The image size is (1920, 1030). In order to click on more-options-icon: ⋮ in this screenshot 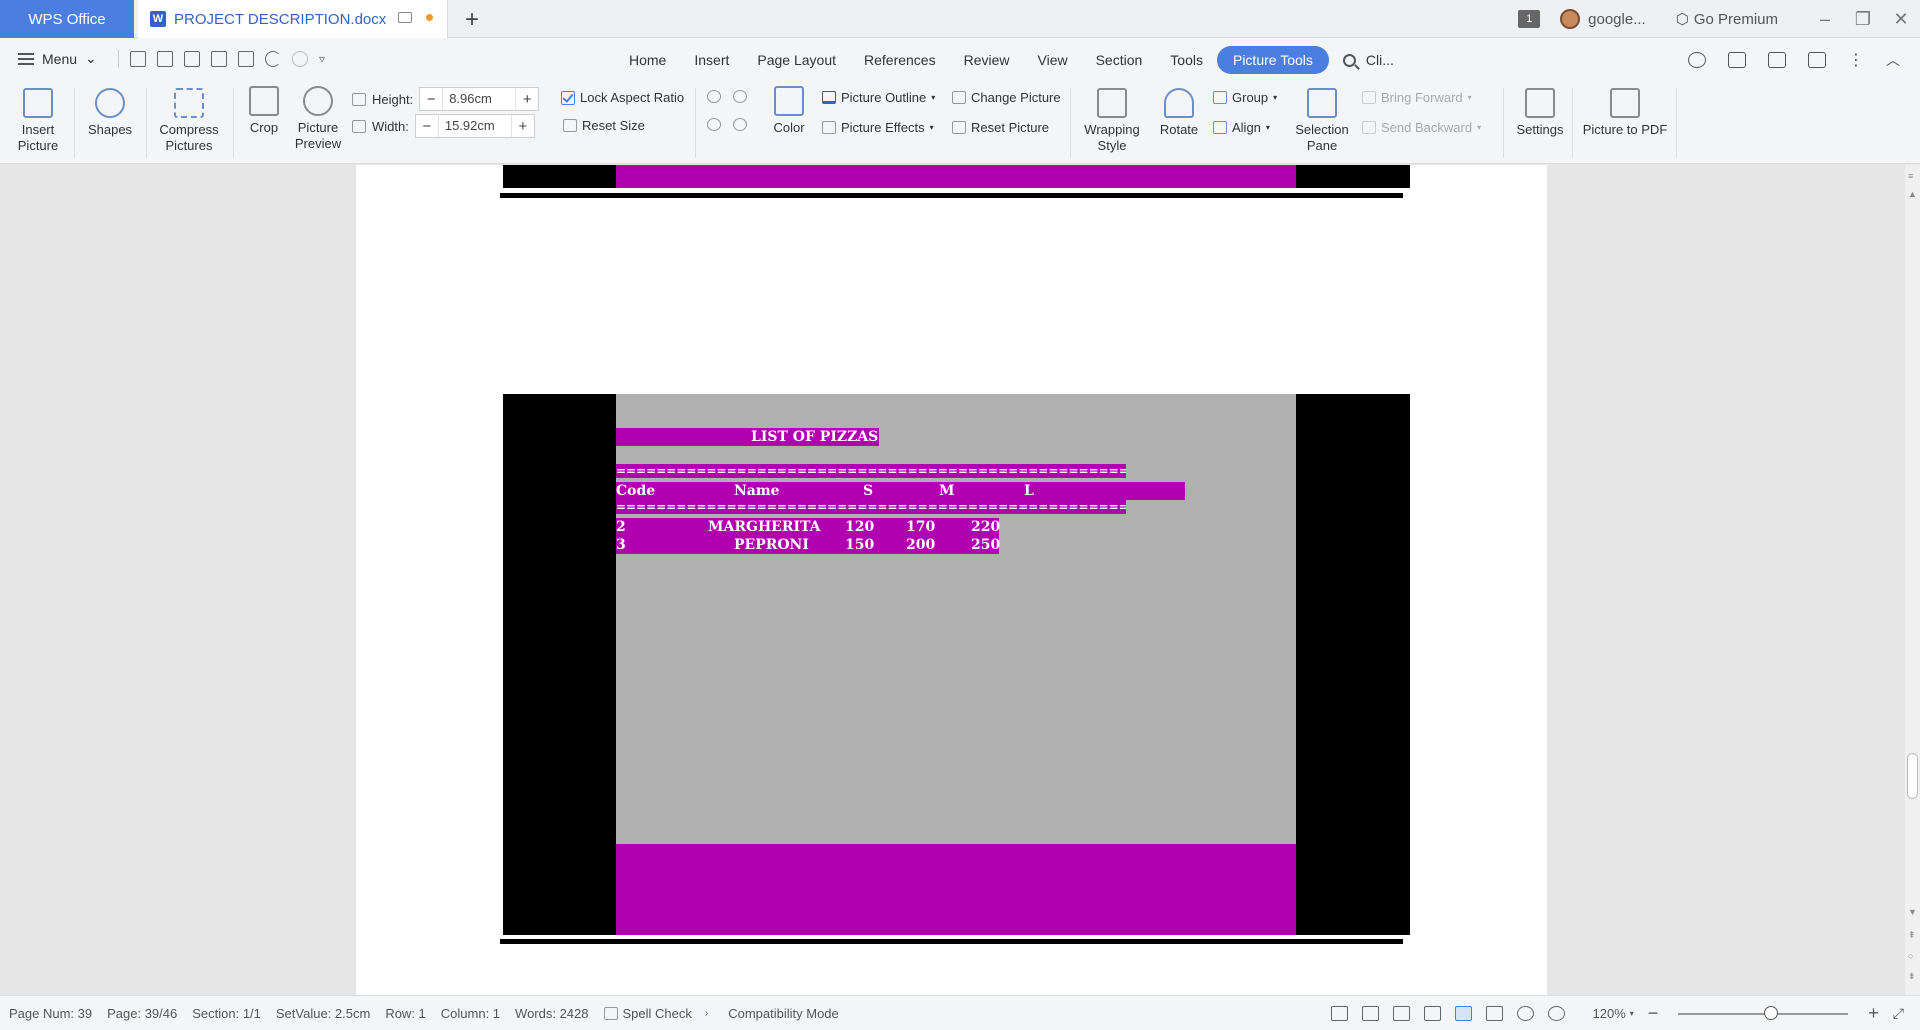, I will do `click(1856, 60)`.